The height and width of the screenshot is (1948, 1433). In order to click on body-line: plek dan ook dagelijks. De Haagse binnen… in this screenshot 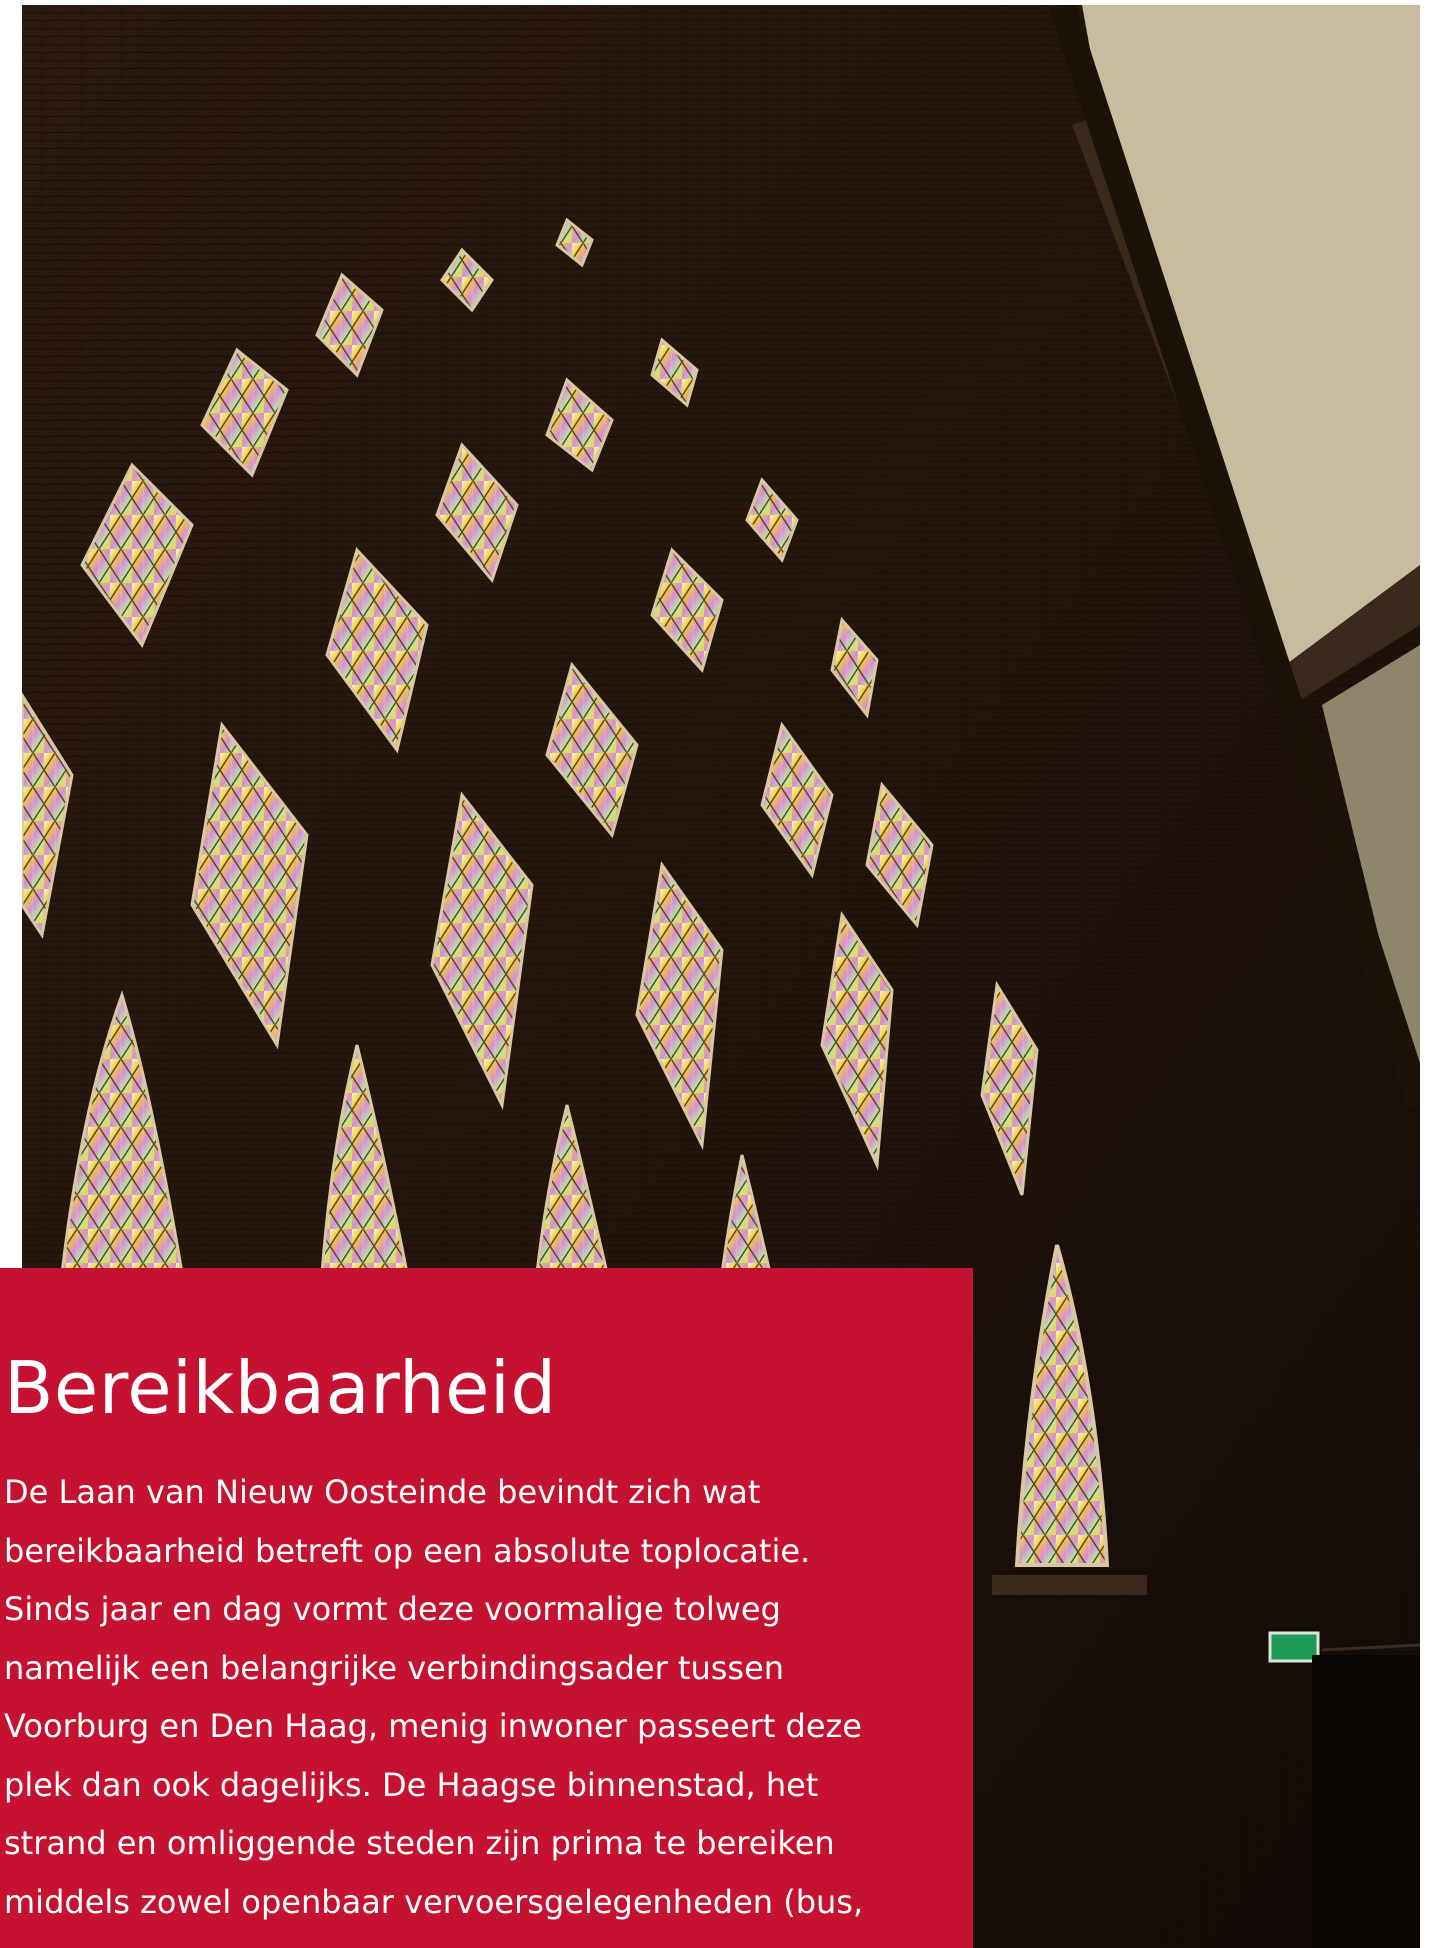, I will do `click(411, 1784)`.